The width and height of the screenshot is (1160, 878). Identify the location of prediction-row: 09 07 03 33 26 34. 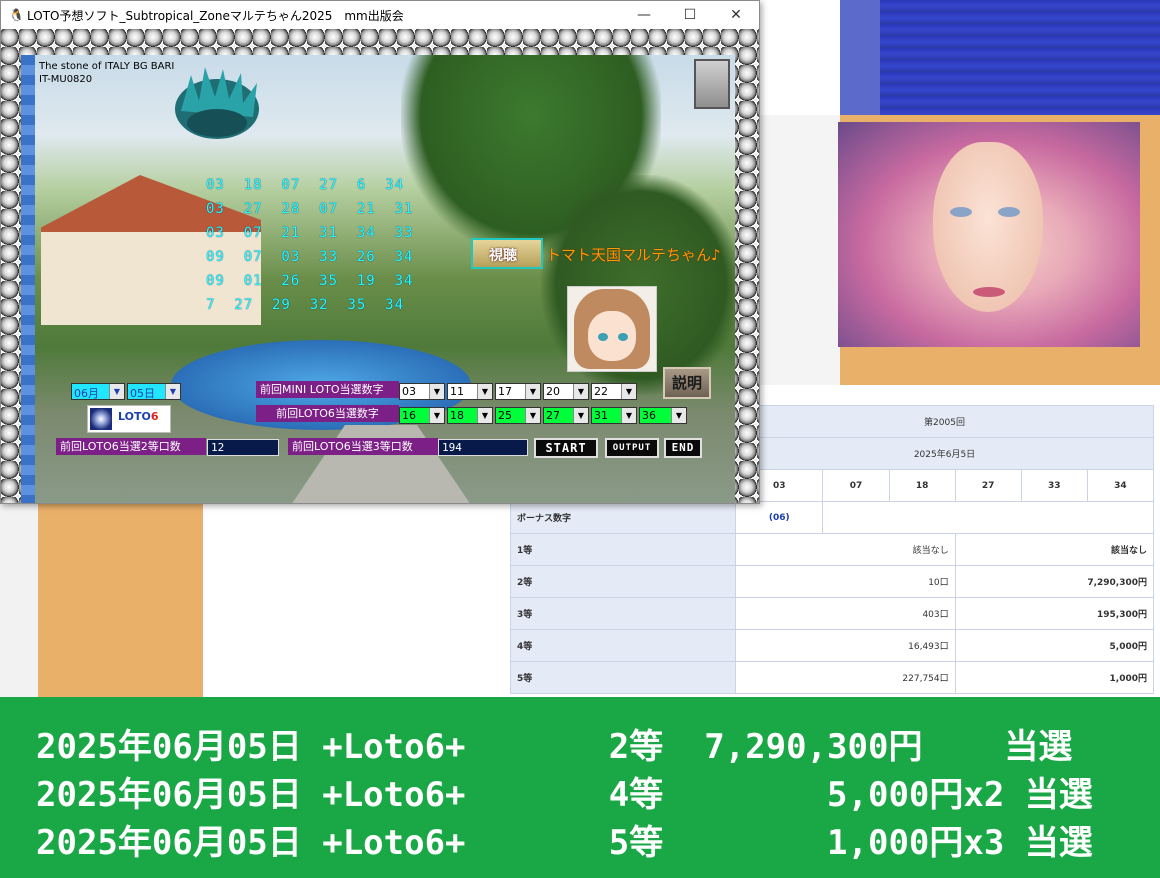
(310, 257).